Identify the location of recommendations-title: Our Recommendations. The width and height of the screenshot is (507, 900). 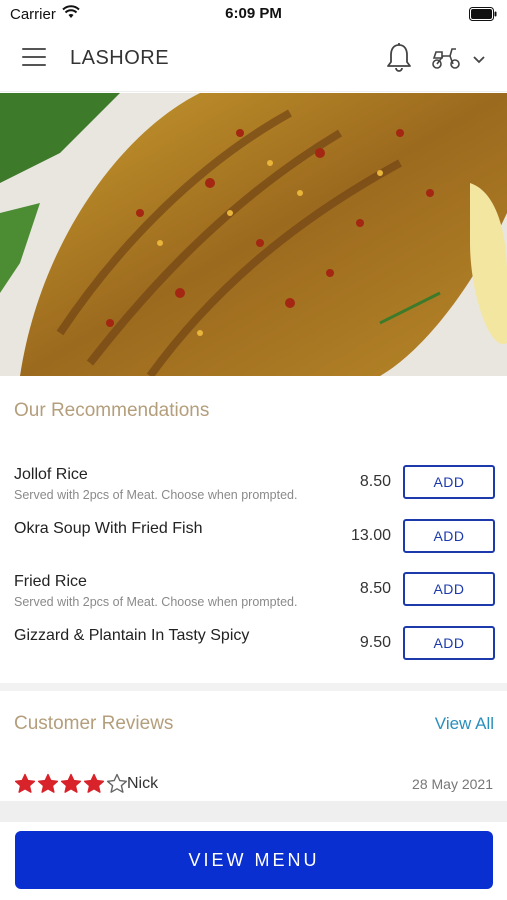
(112, 410).